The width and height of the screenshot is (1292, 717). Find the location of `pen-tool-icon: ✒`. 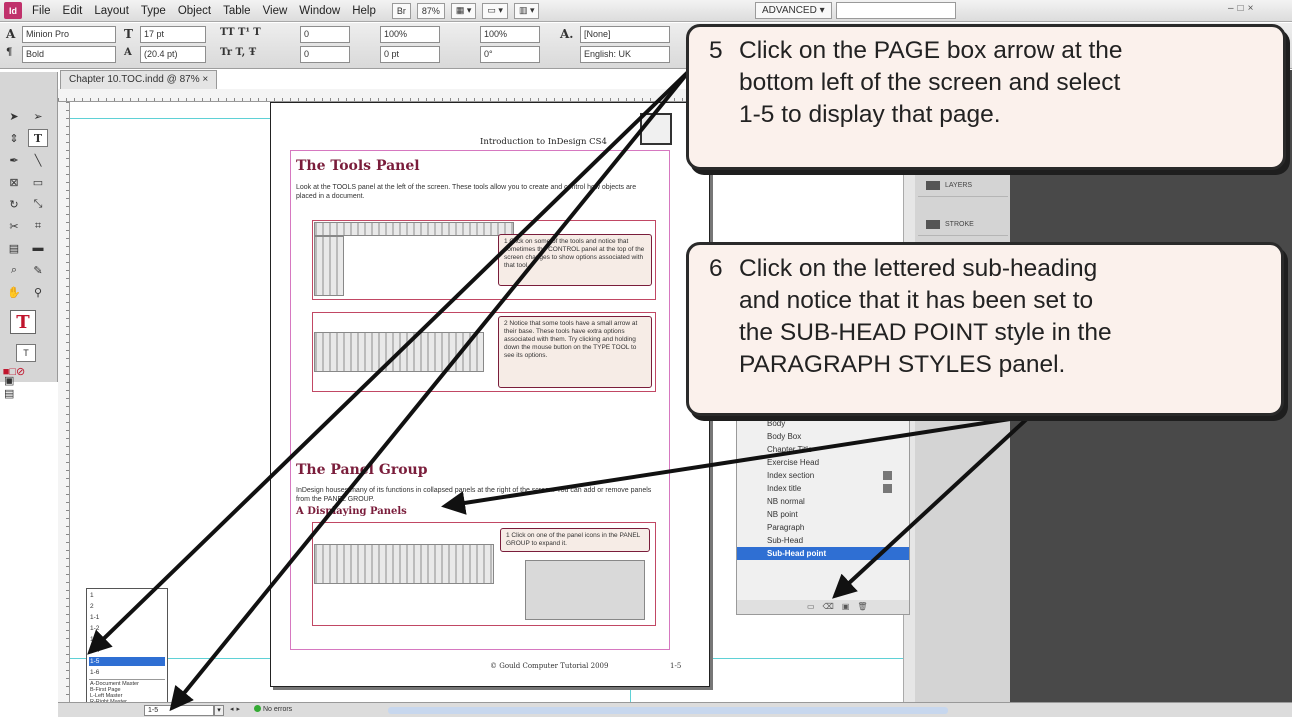

pen-tool-icon: ✒ is located at coordinates (14, 160).